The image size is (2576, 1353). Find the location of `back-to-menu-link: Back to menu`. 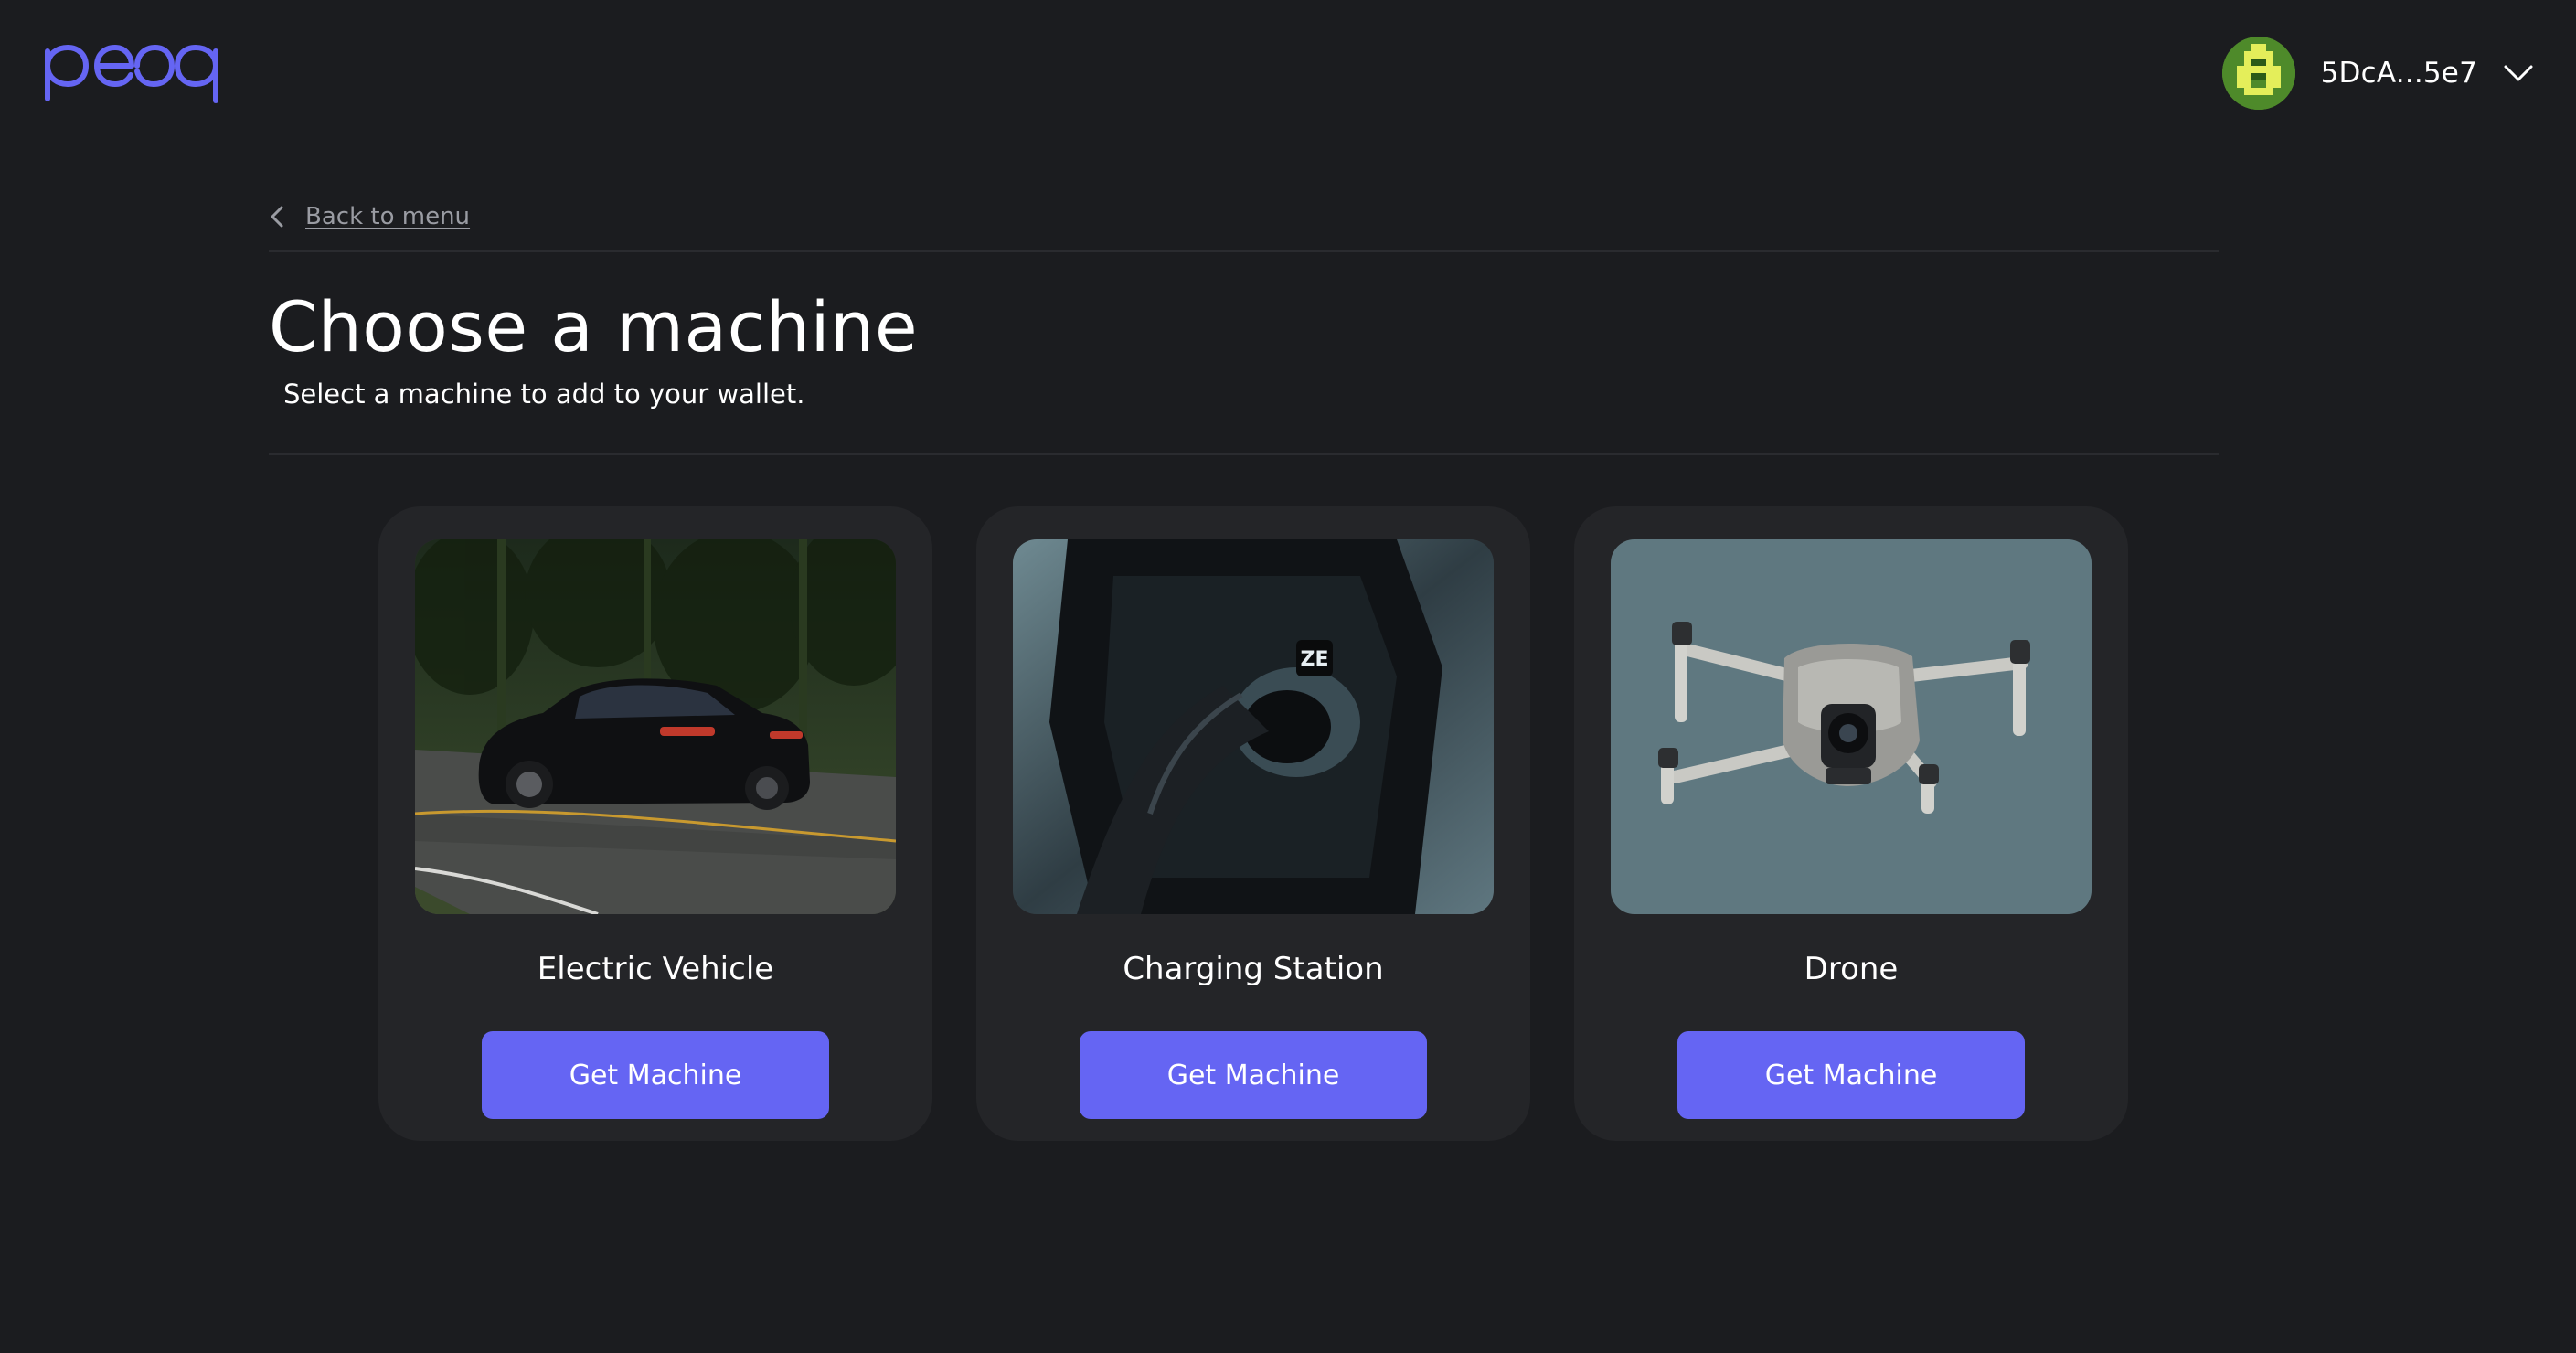

back-to-menu-link: Back to menu is located at coordinates (1244, 216).